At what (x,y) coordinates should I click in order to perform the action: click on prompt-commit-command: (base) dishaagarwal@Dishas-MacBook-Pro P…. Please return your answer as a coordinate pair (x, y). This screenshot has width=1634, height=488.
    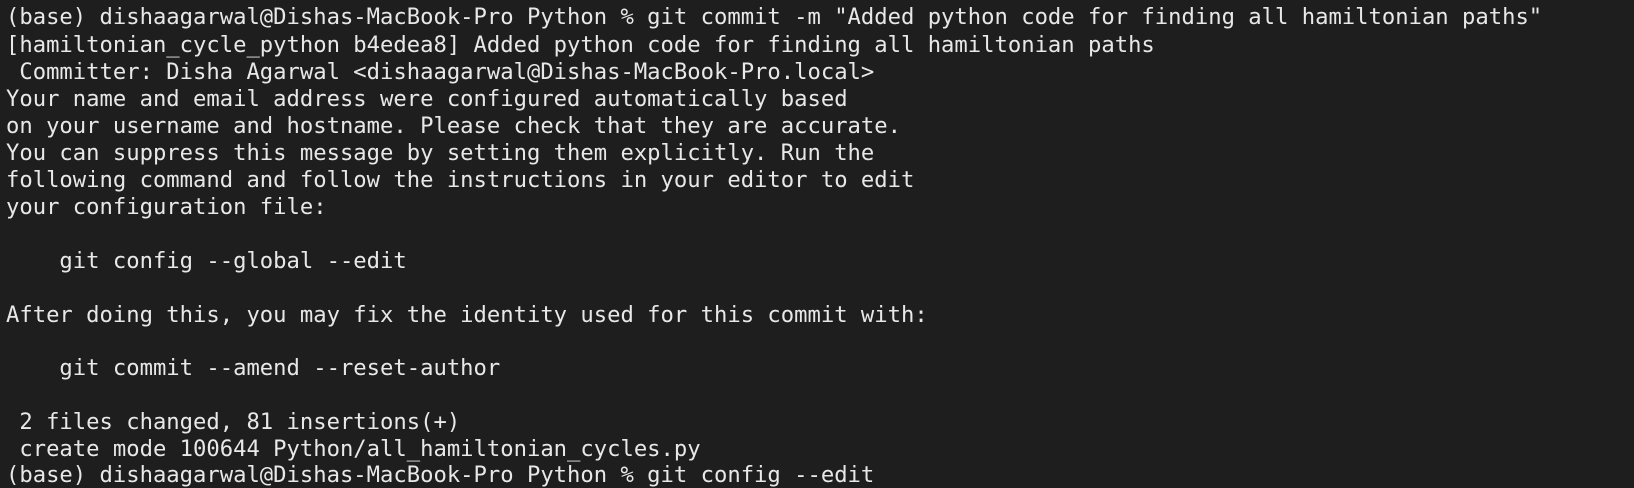
    Looking at the image, I should click on (774, 17).